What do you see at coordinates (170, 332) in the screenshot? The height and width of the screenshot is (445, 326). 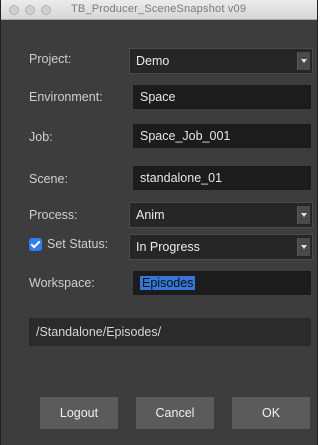 I see `path-display: /Standalone/Episodes/` at bounding box center [170, 332].